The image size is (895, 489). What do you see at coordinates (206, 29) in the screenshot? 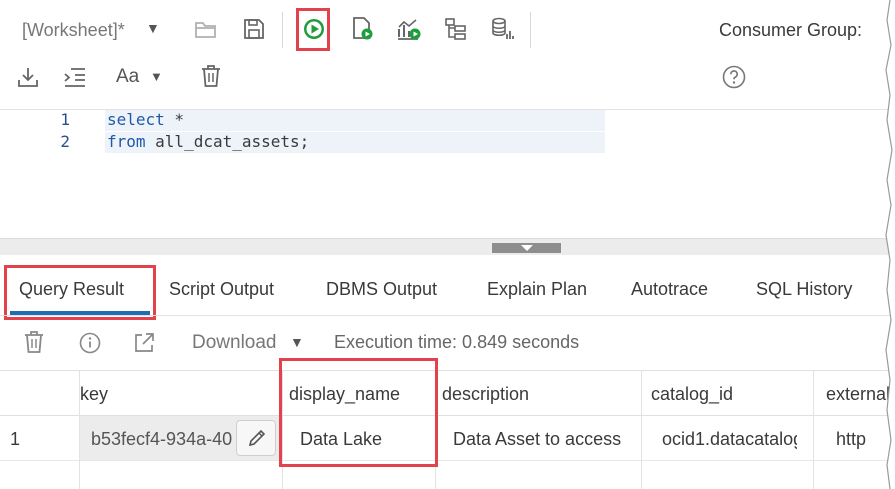
I see `folder-open-icon` at bounding box center [206, 29].